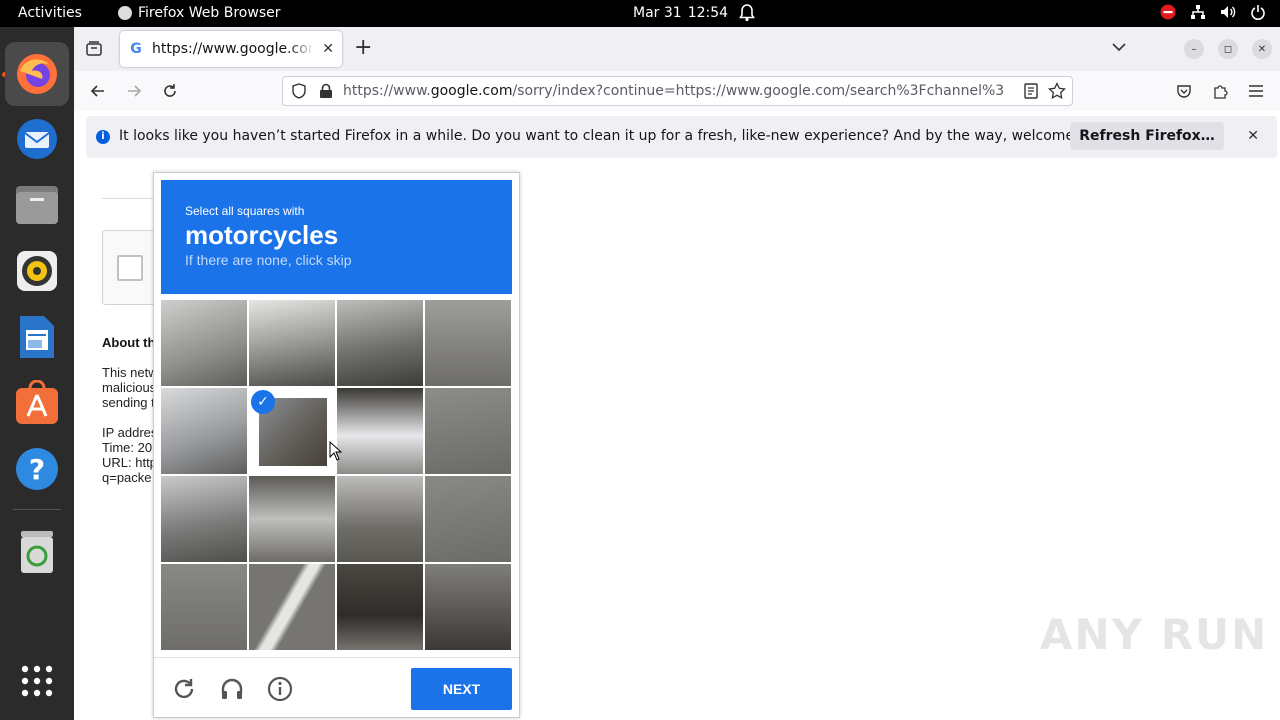 Image resolution: width=1280 pixels, height=720 pixels. What do you see at coordinates (657, 13) in the screenshot?
I see `clock-date: Mar 31` at bounding box center [657, 13].